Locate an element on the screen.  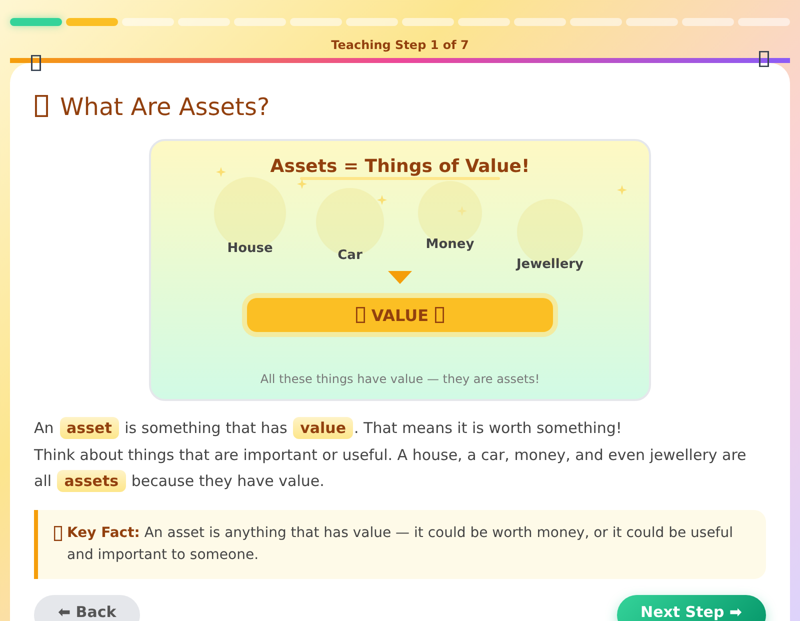
item-label: House is located at coordinates (250, 249).